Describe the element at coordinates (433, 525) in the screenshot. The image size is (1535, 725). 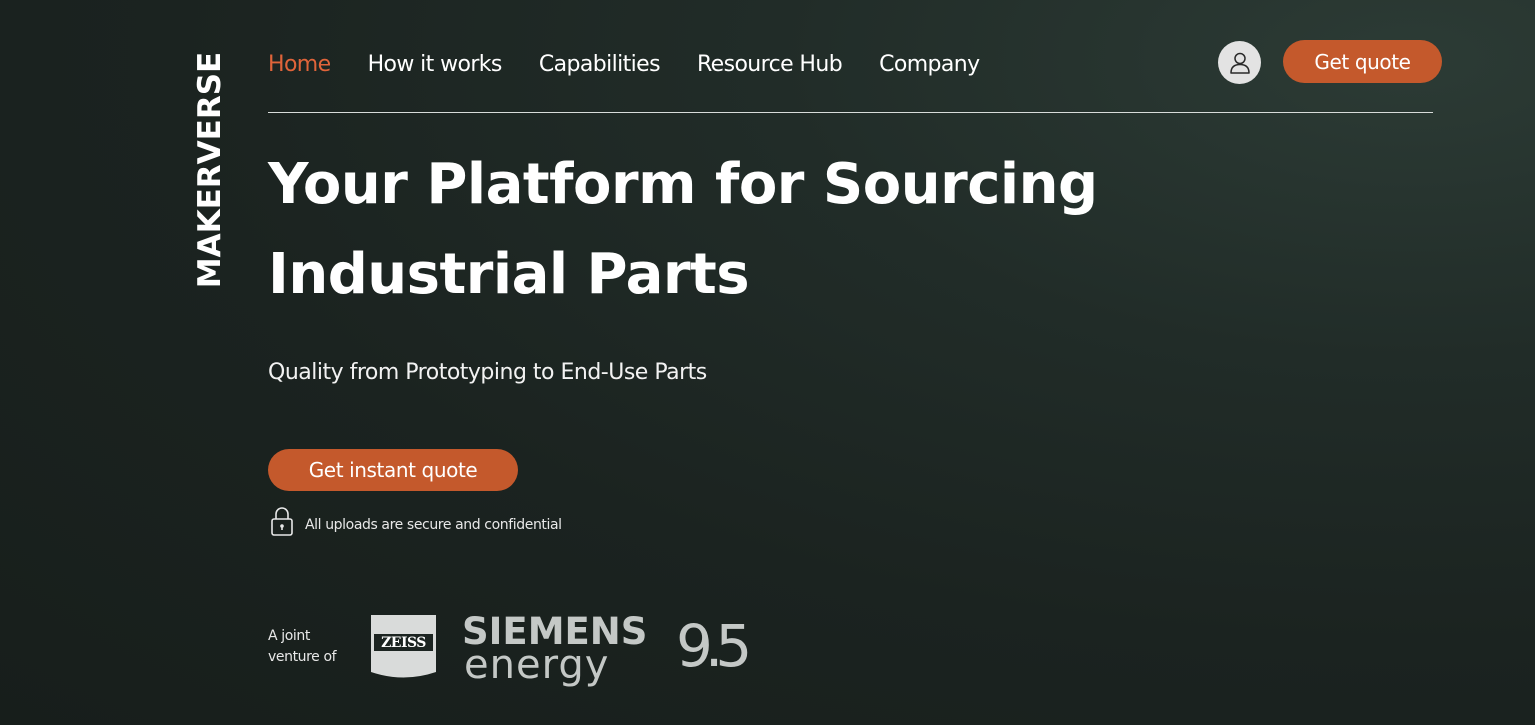
I see `security-note-text: All uploads are secure and confidential` at that location.